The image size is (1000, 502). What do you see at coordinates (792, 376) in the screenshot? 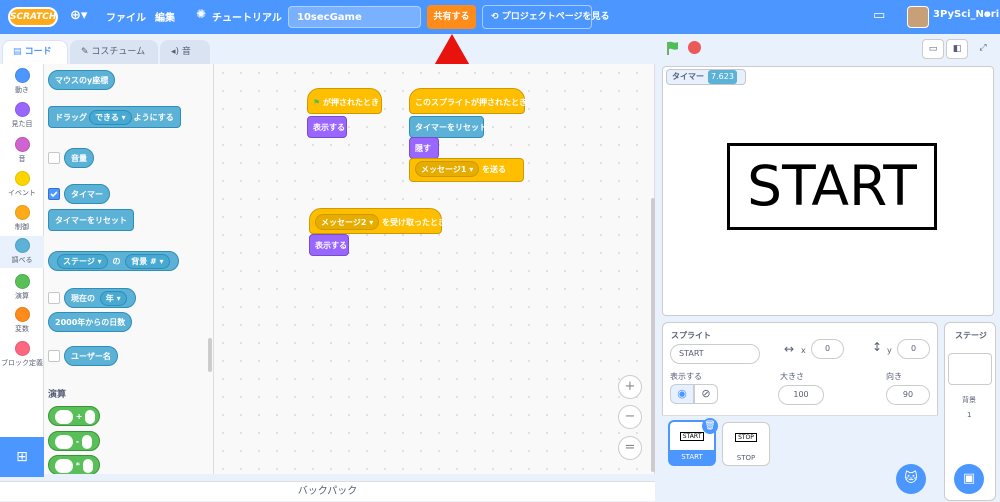
I see `size-label: 大きさ` at bounding box center [792, 376].